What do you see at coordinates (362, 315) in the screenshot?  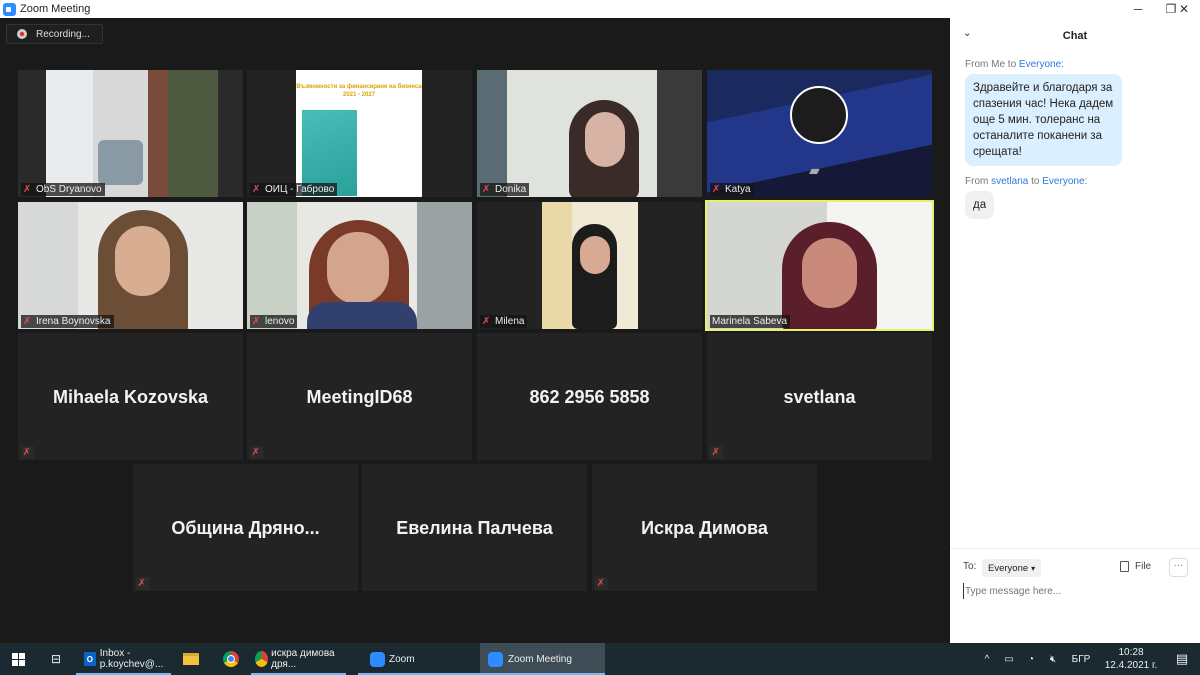 I see `shirt-shape` at bounding box center [362, 315].